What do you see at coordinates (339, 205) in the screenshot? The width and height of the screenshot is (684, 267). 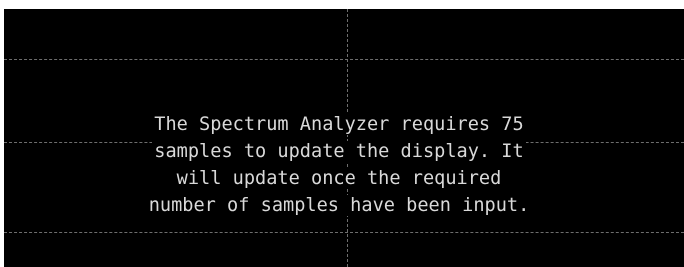 I see `message-line-4: number of samples have been input.` at bounding box center [339, 205].